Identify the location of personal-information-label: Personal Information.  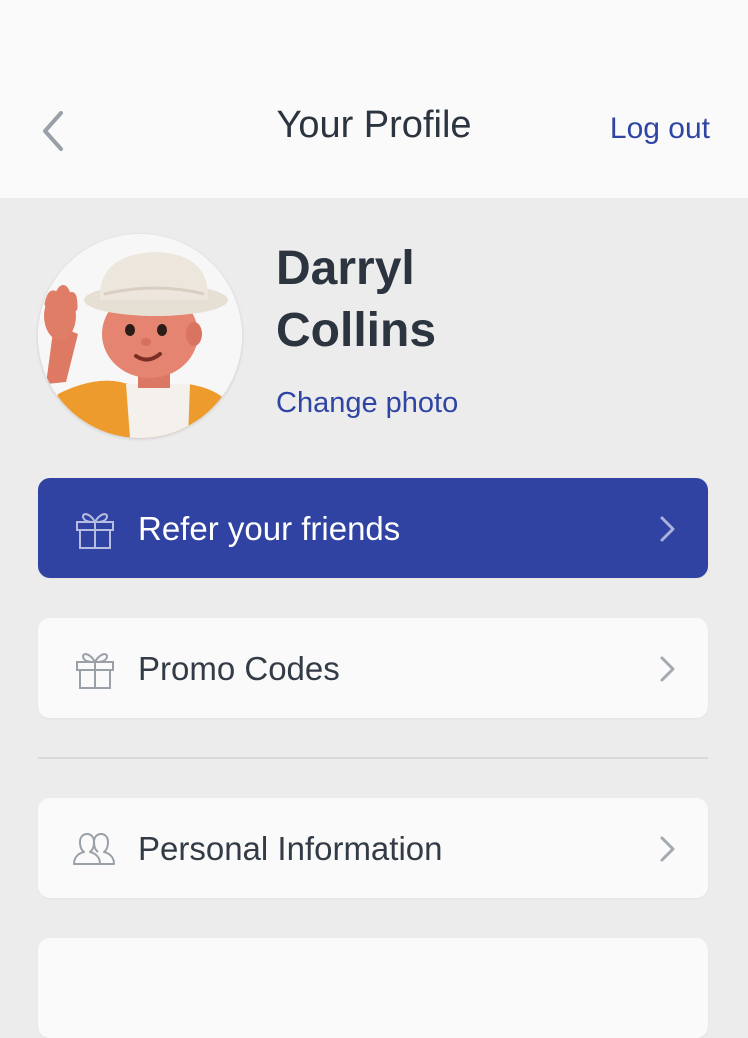
(290, 848).